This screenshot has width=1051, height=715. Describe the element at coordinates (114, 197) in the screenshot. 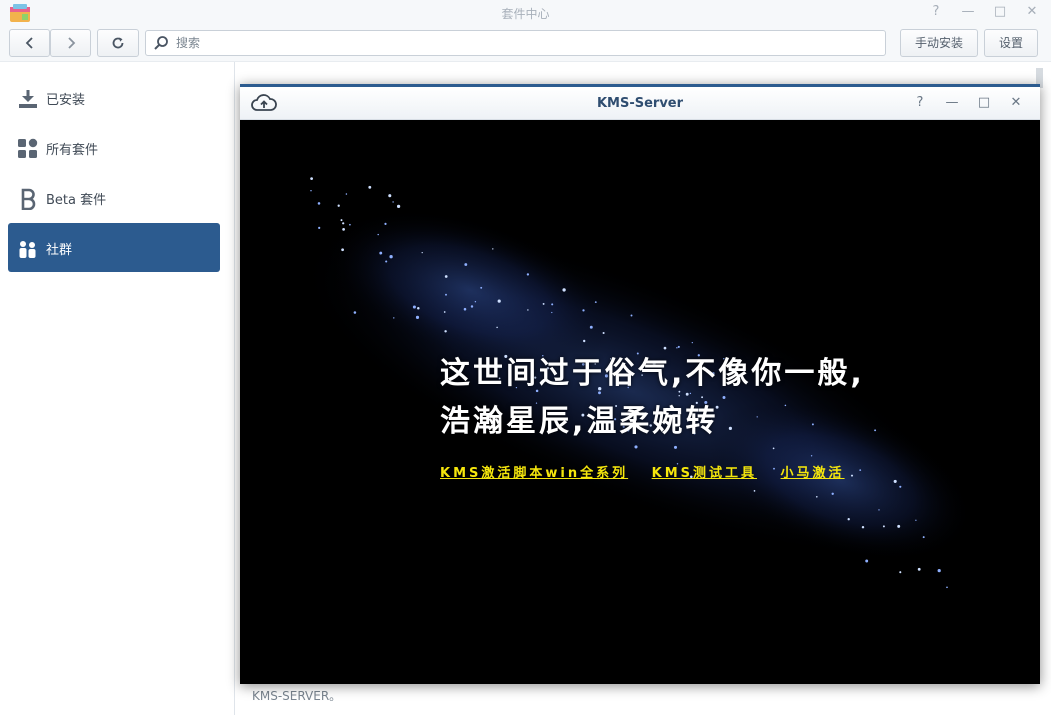

I see `sidebar-item-beta: Beta 套件` at that location.